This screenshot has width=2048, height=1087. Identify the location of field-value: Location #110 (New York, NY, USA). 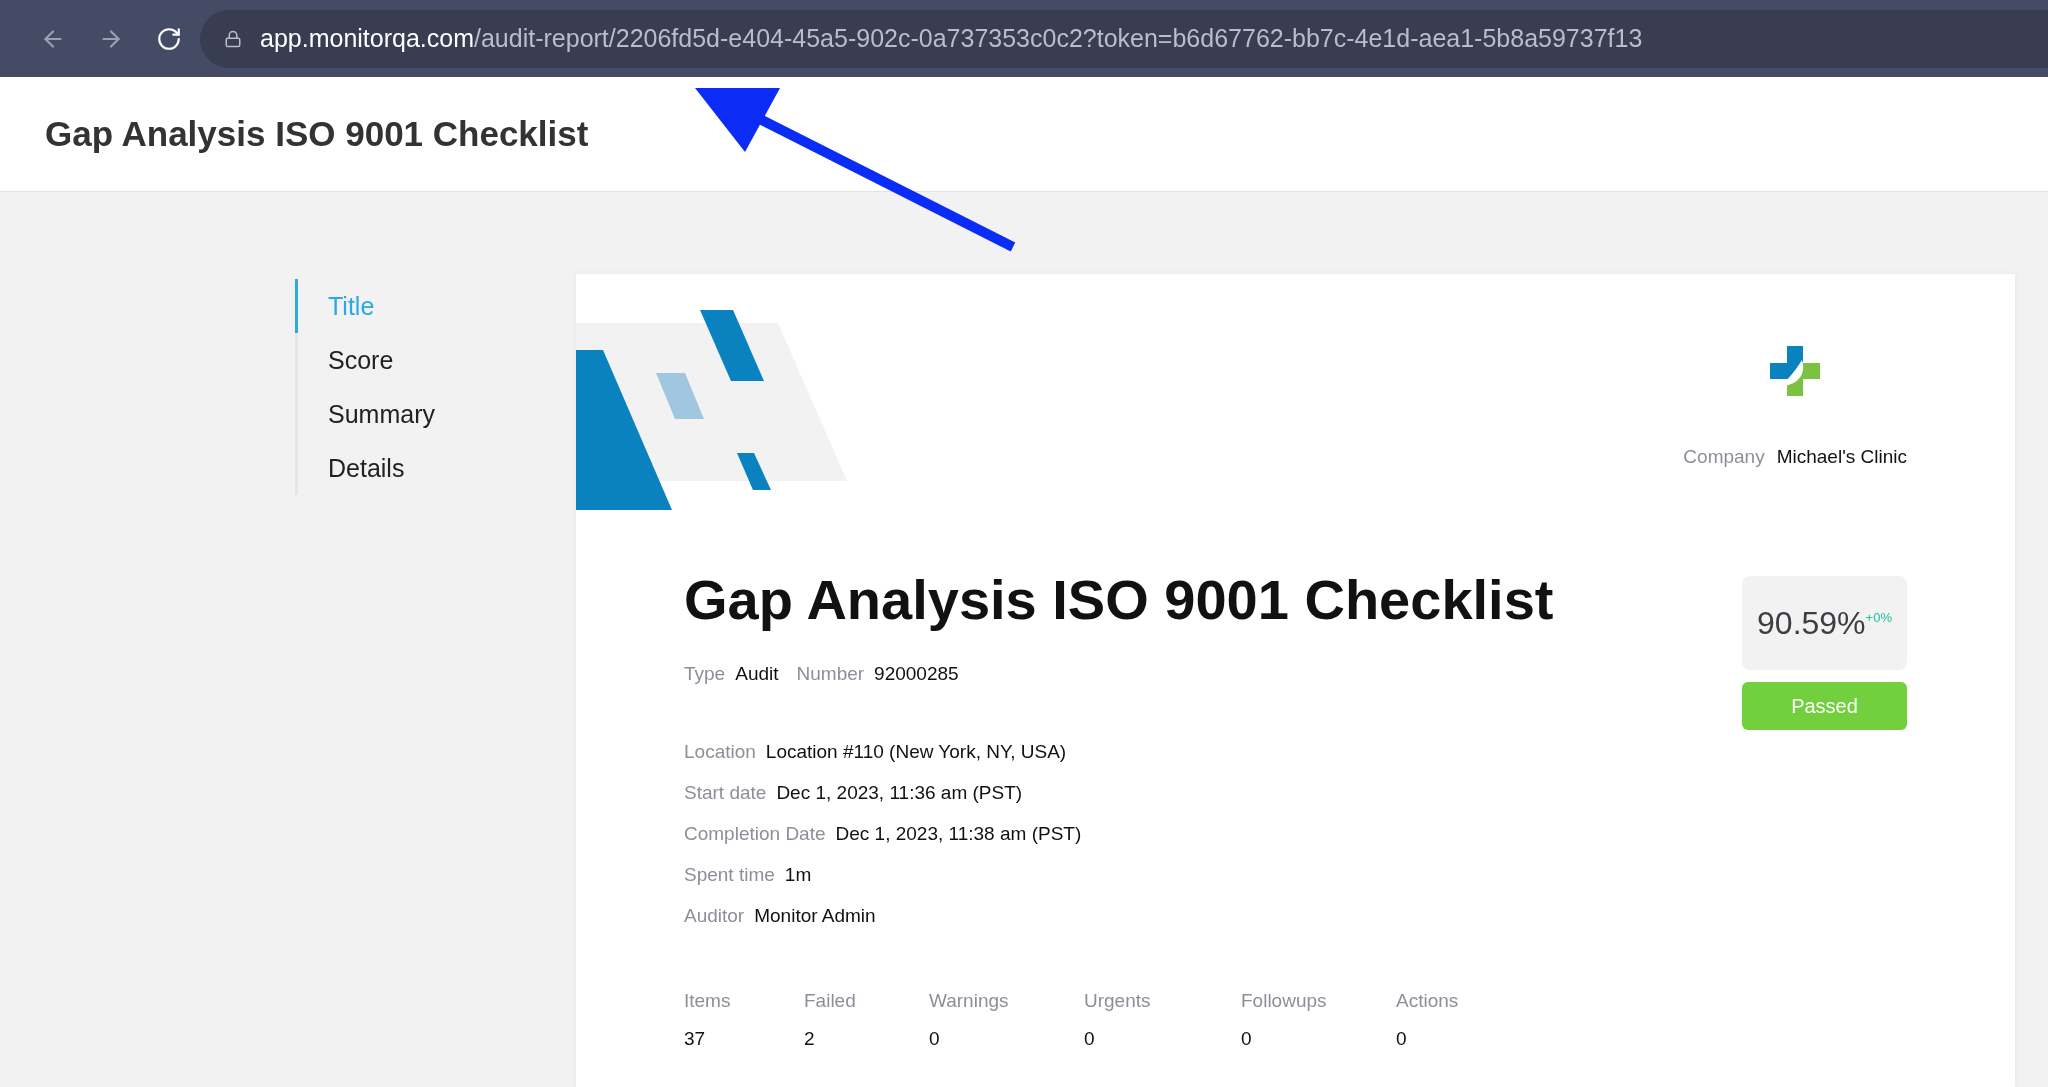
(916, 751).